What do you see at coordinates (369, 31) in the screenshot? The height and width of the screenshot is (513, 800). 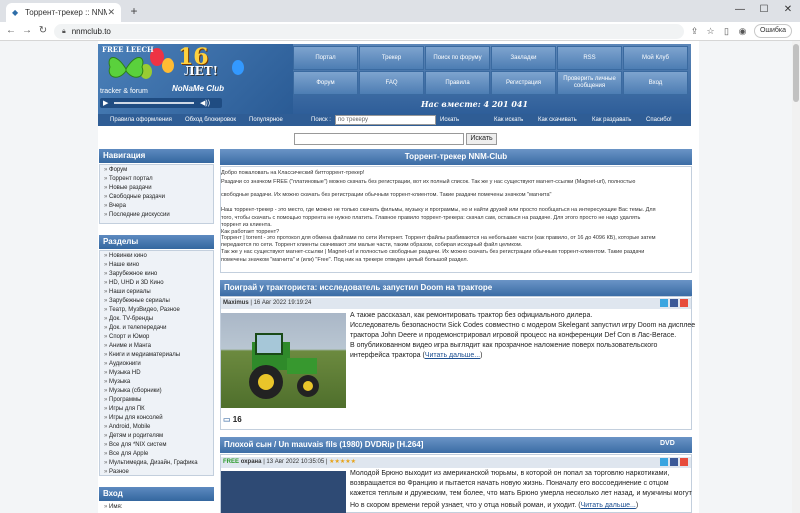 I see `url-field: 🔒︎ nnmclub.to` at bounding box center [369, 31].